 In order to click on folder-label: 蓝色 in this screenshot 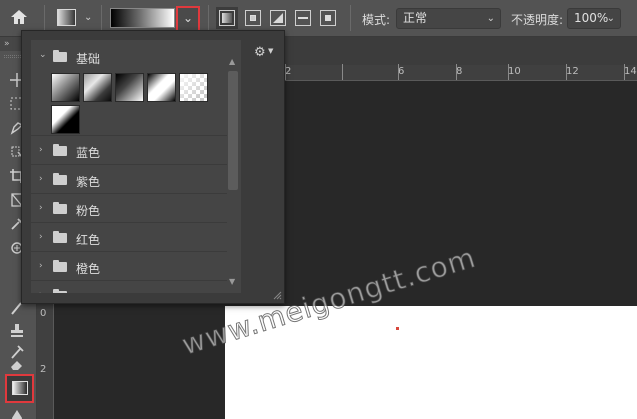, I will do `click(88, 153)`.